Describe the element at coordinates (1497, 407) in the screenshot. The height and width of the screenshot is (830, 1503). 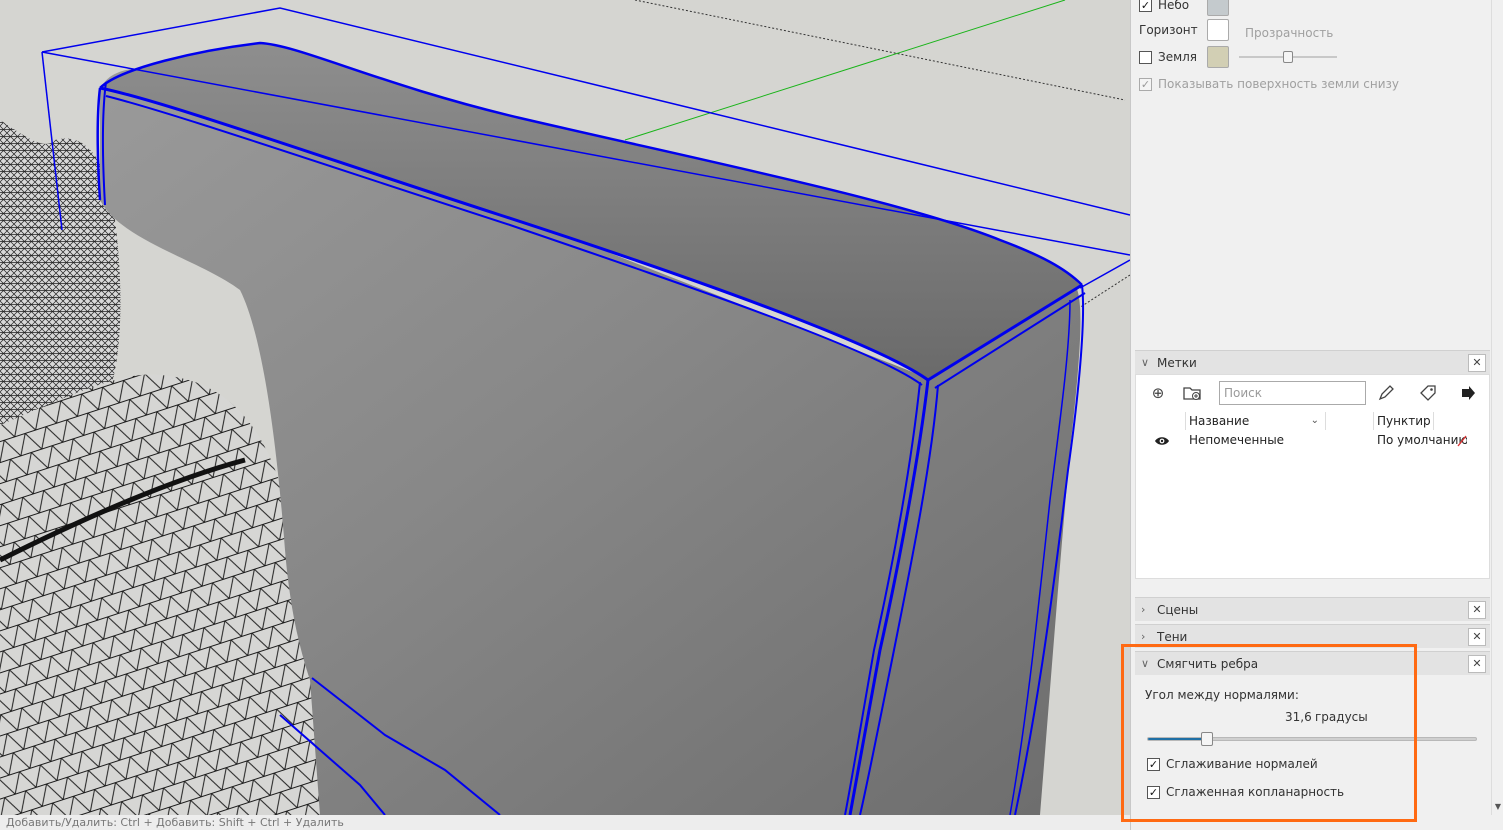
I see `tray-scrollbar: ▼` at that location.